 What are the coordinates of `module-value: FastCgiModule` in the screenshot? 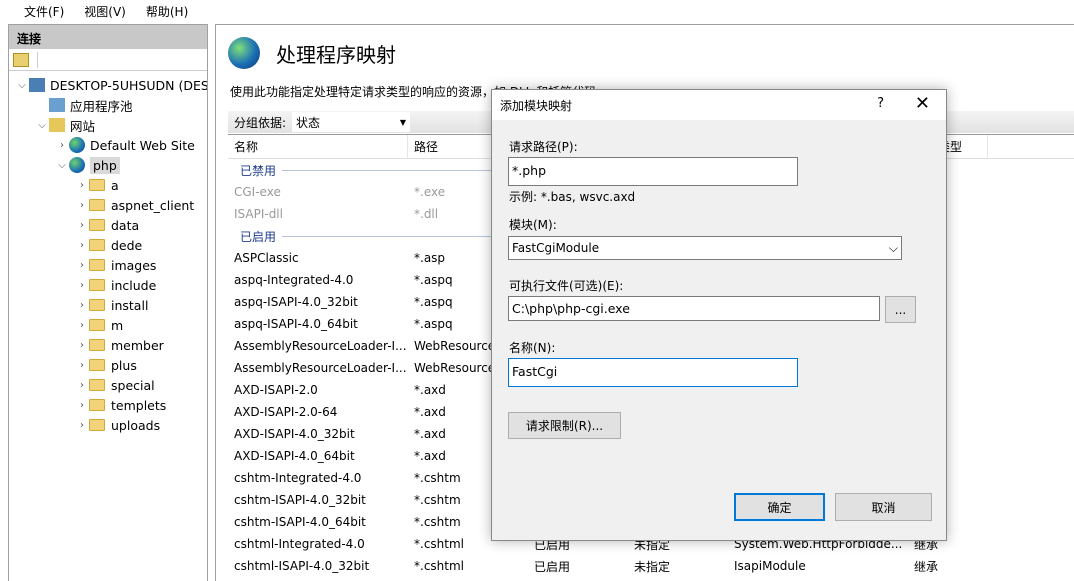 It's located at (556, 248).